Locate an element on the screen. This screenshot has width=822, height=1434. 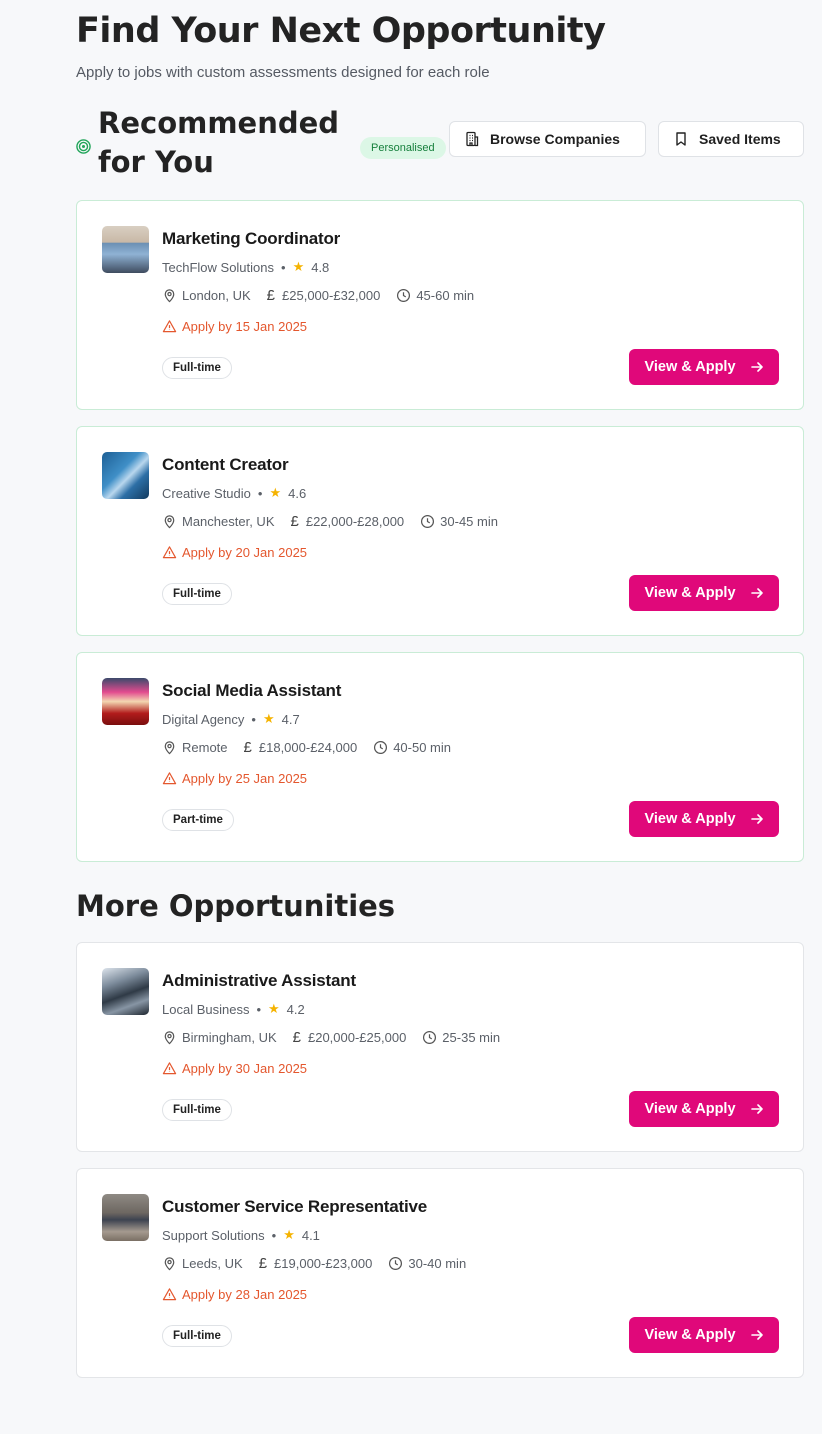
company-rating: 4.2 is located at coordinates (295, 1009).